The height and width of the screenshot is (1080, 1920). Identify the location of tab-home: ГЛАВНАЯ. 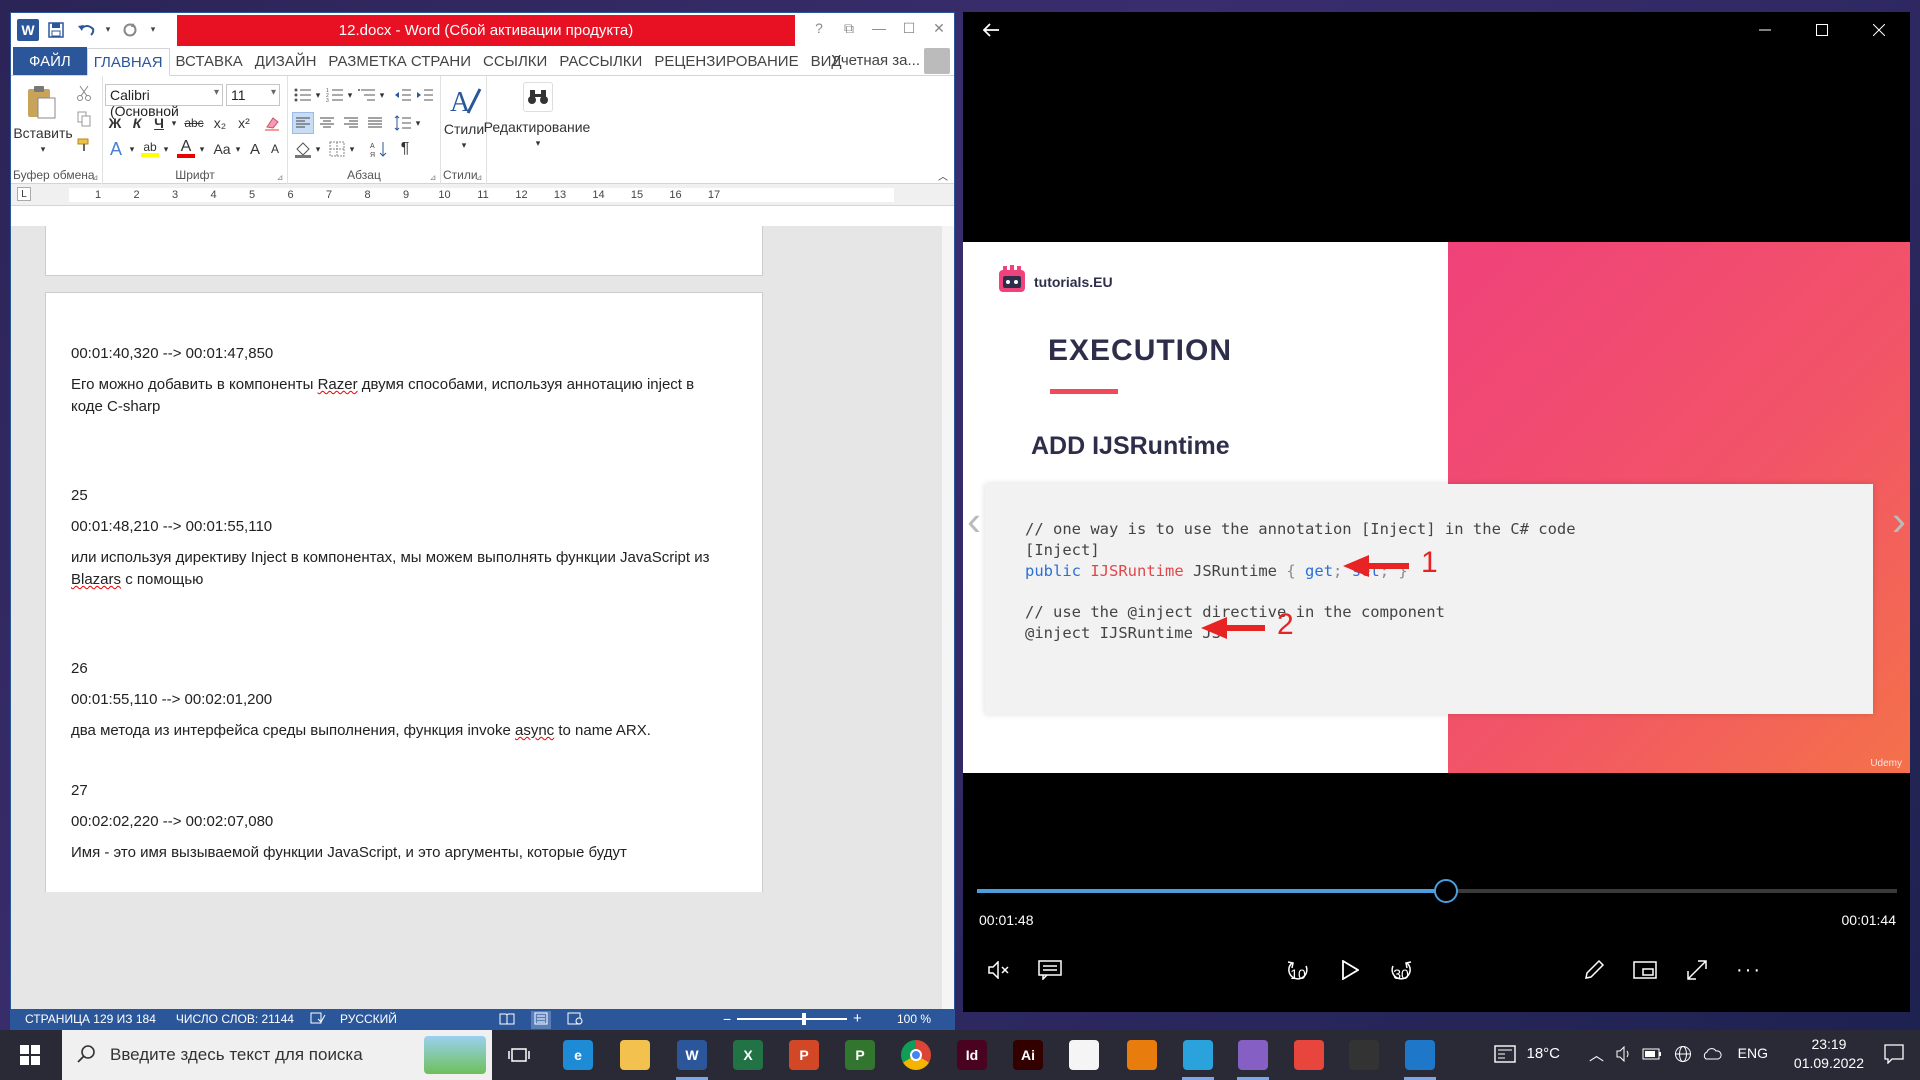
(128, 62).